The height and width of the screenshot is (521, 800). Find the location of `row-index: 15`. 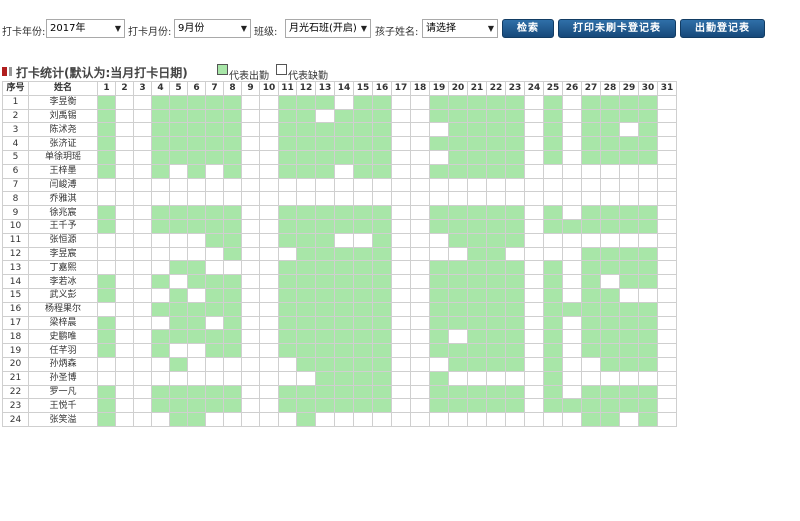

row-index: 15 is located at coordinates (15, 295).